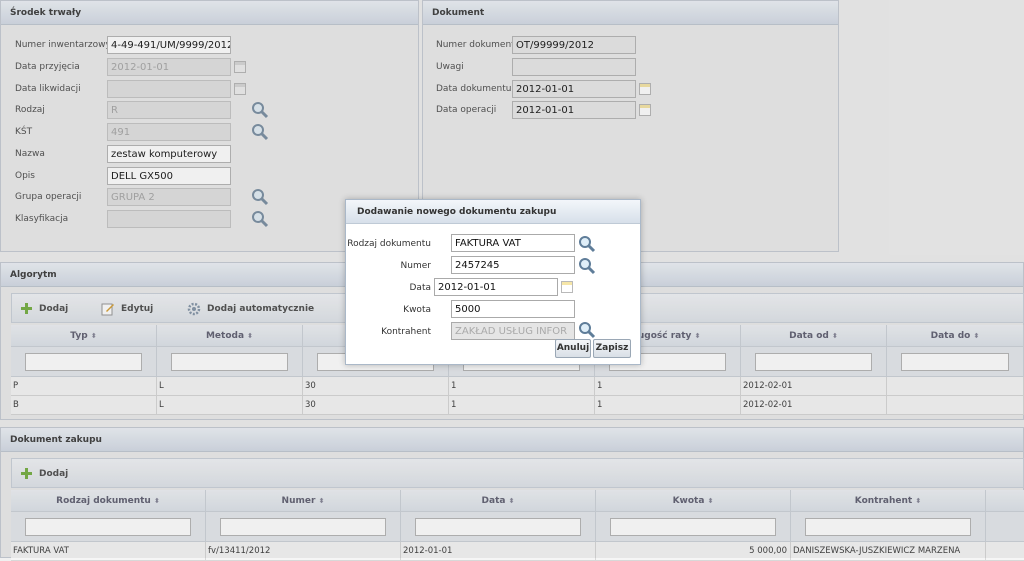 This screenshot has width=1024, height=561. Describe the element at coordinates (950, 336) in the screenshot. I see `column-label: Data do` at that location.